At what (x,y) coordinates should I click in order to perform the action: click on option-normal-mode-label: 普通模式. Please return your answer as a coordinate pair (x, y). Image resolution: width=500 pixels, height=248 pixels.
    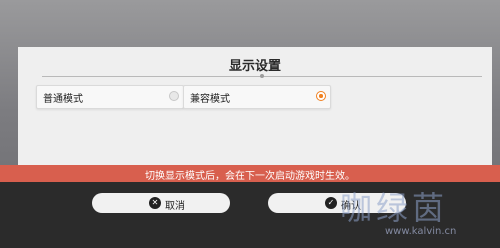
    Looking at the image, I should click on (63, 99).